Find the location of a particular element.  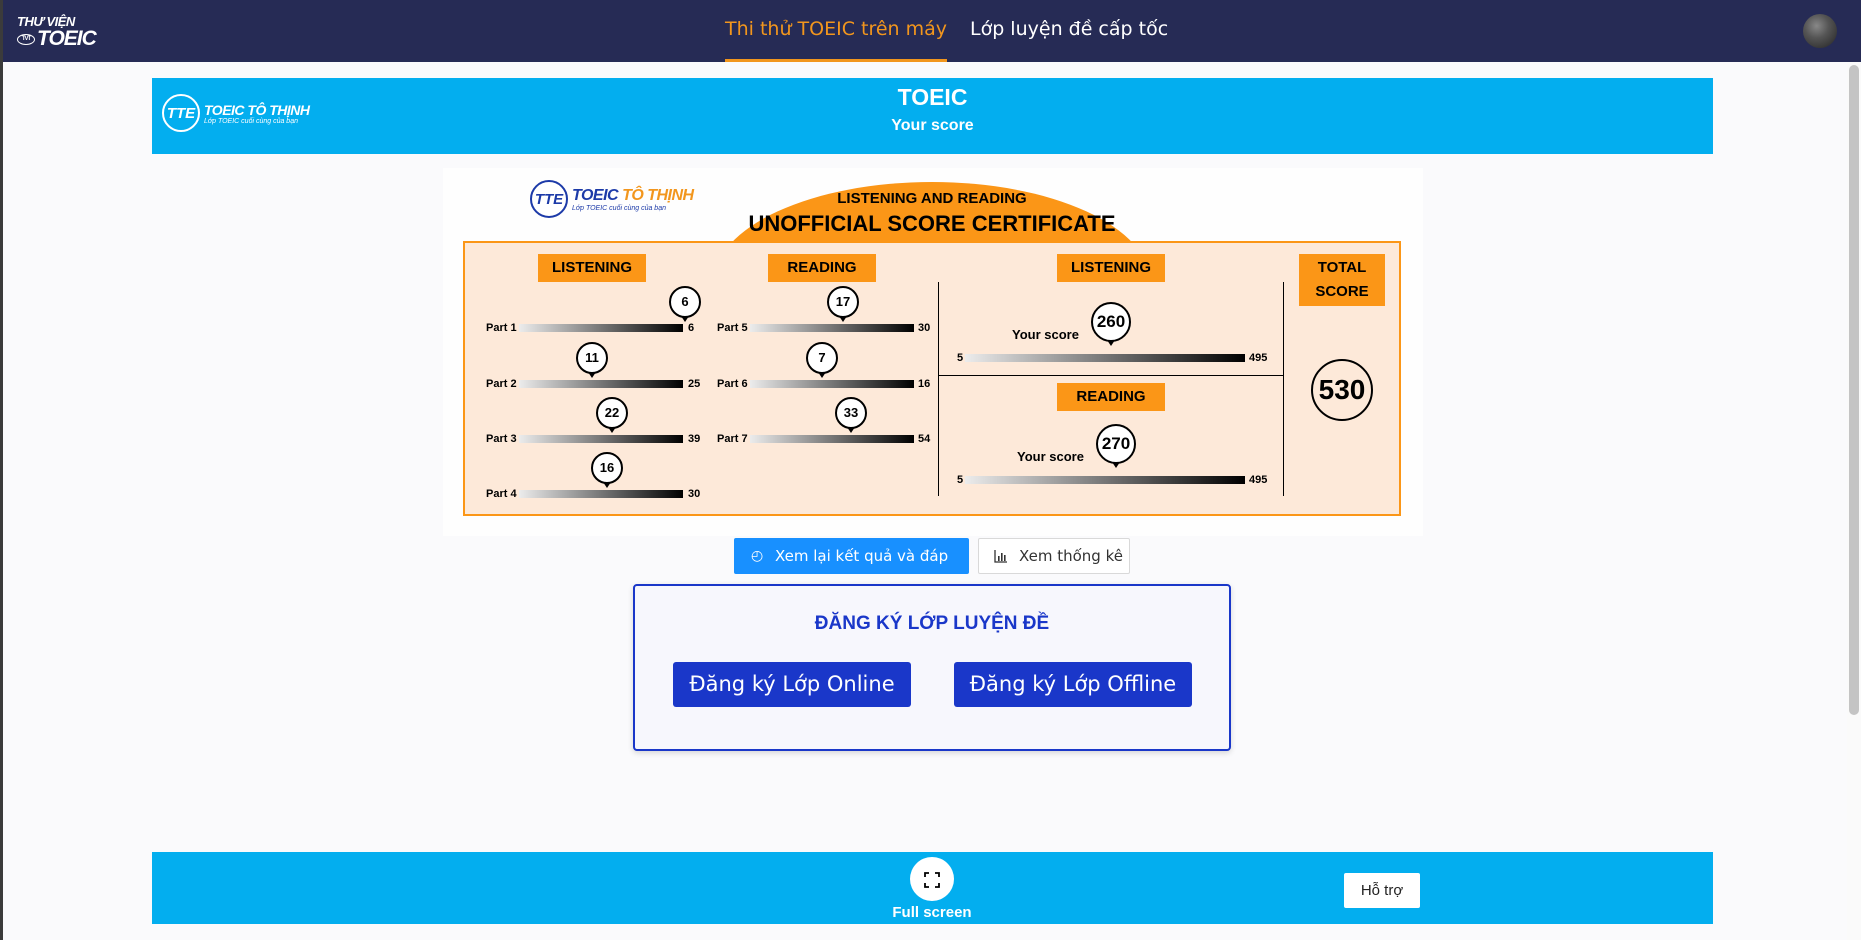

fullscreen-button is located at coordinates (932, 879).